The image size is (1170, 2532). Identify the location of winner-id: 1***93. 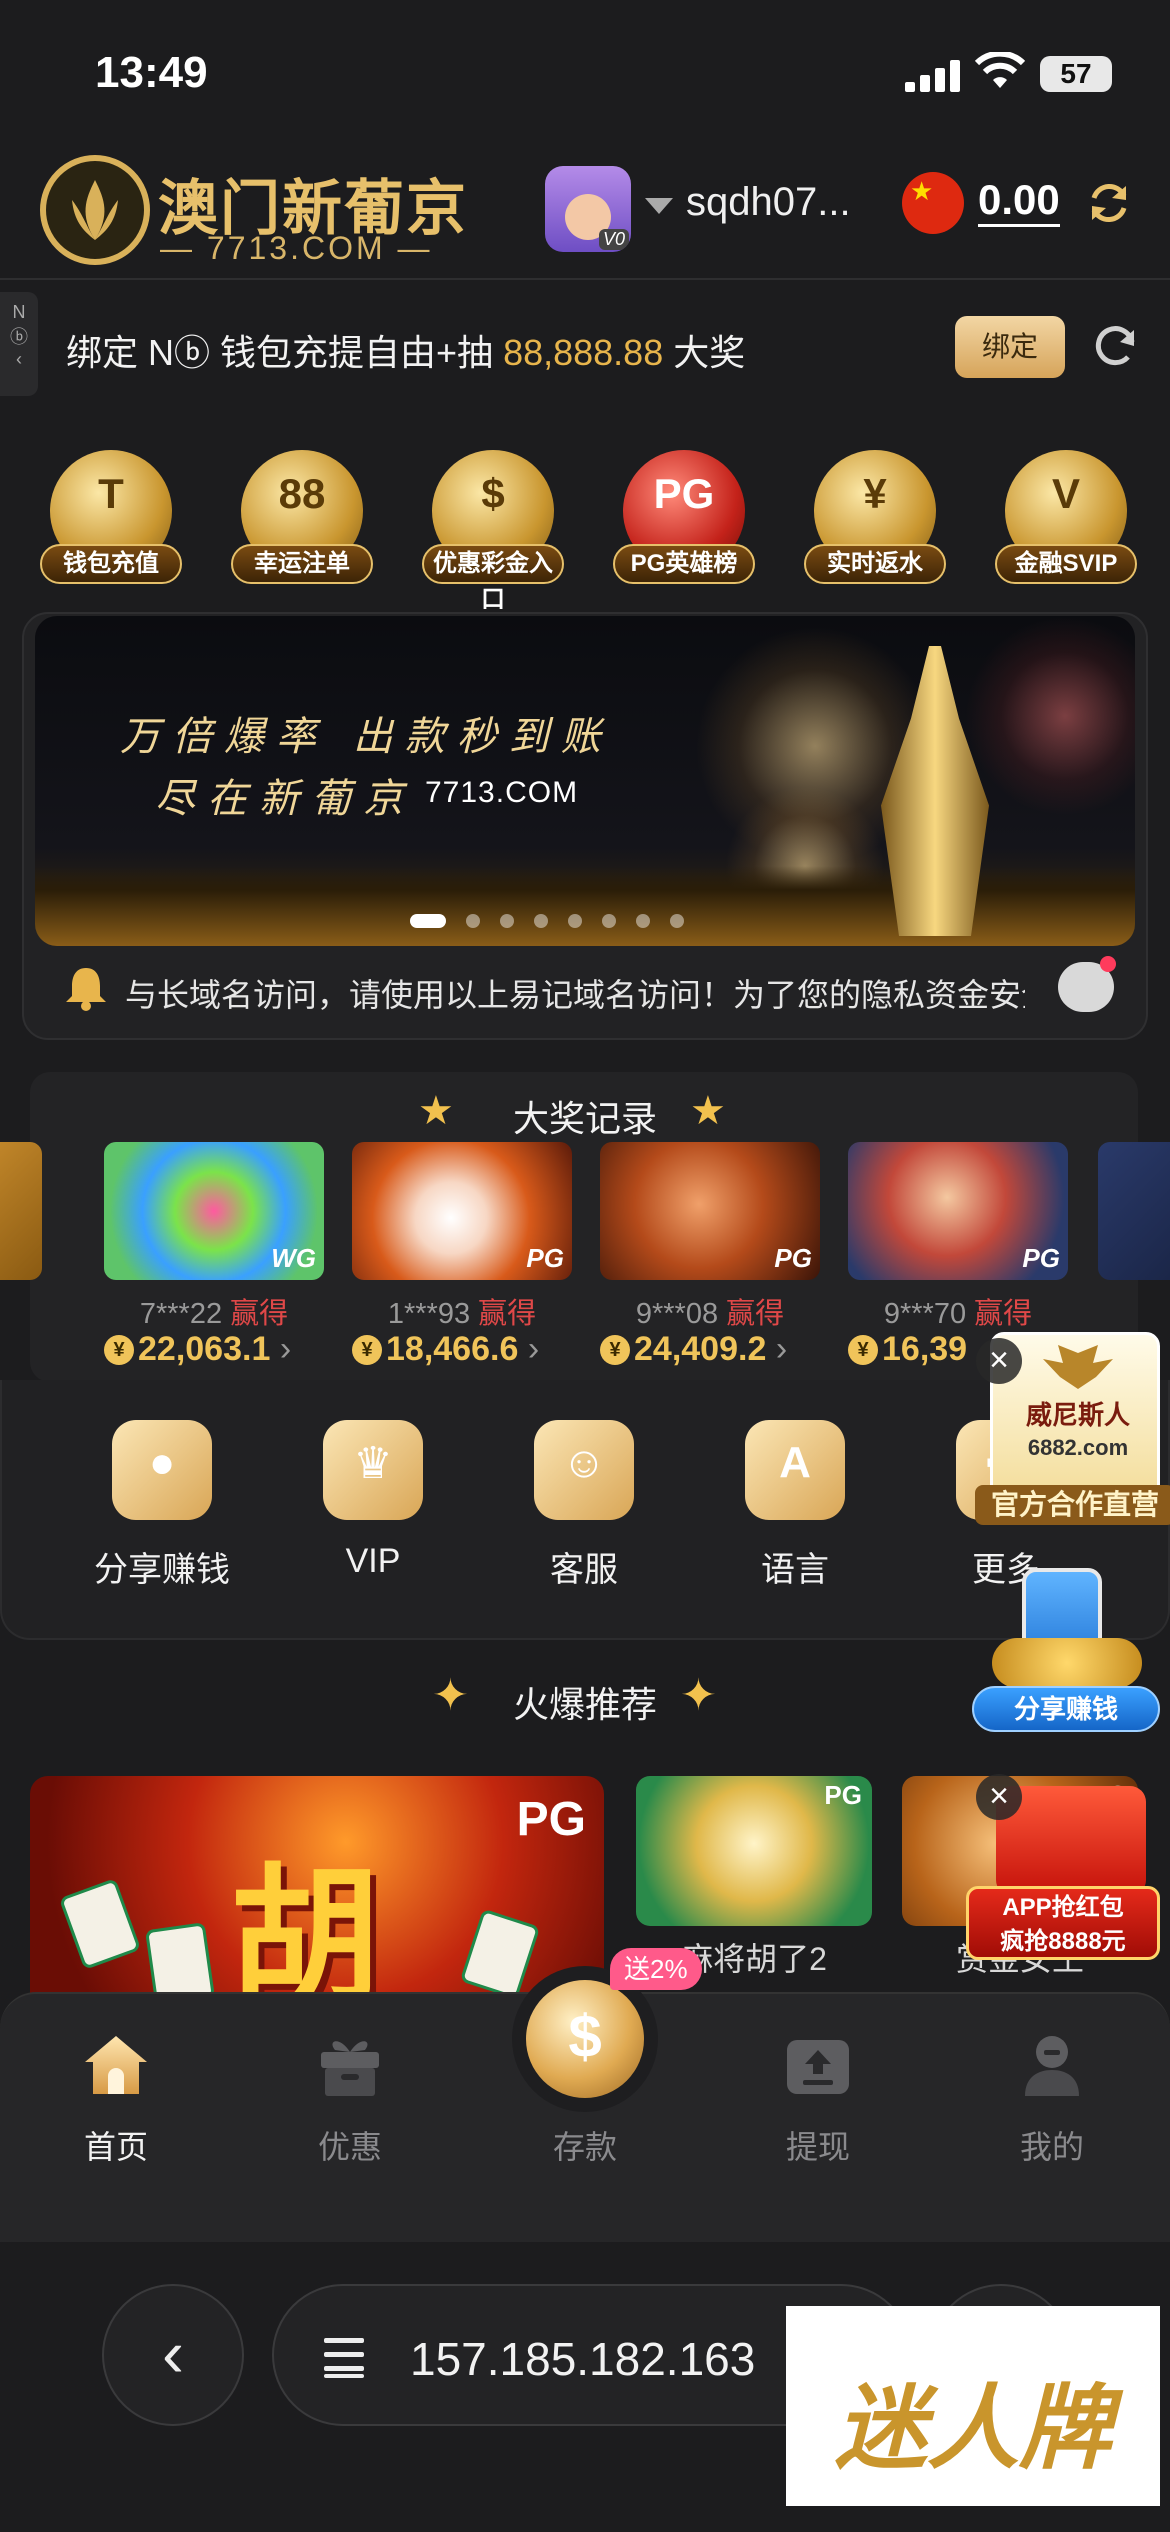
(429, 1314).